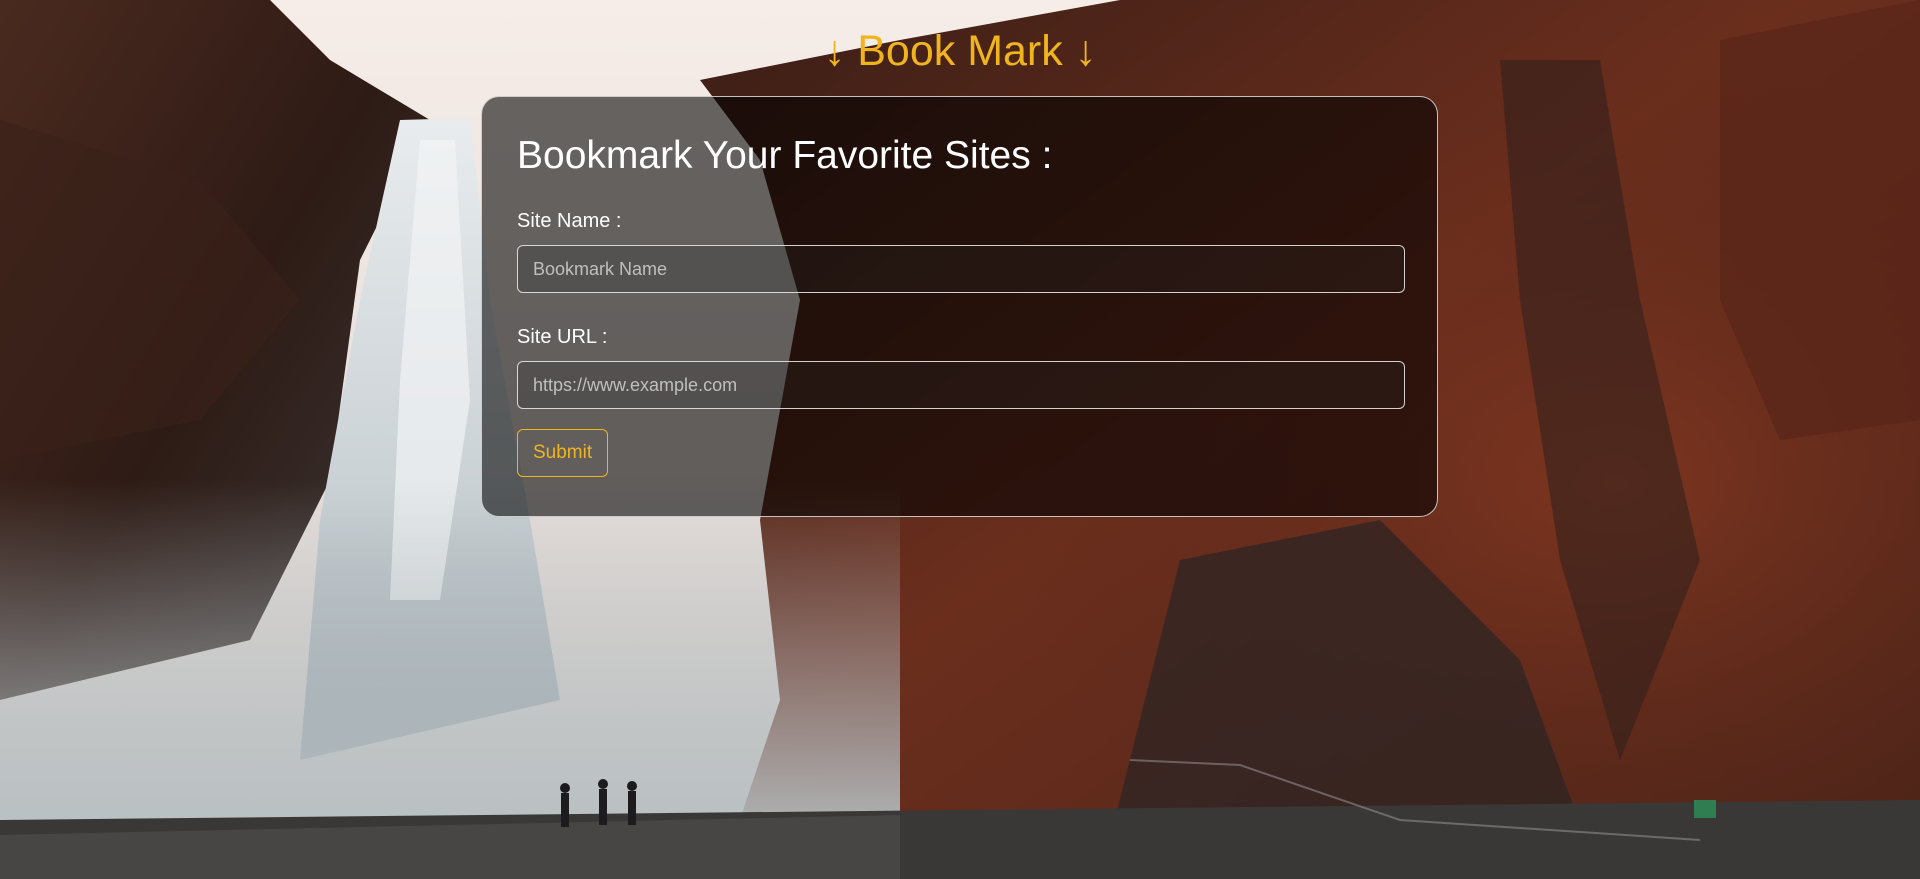  Describe the element at coordinates (562, 337) in the screenshot. I see `site-url-label: Site URL :` at that location.